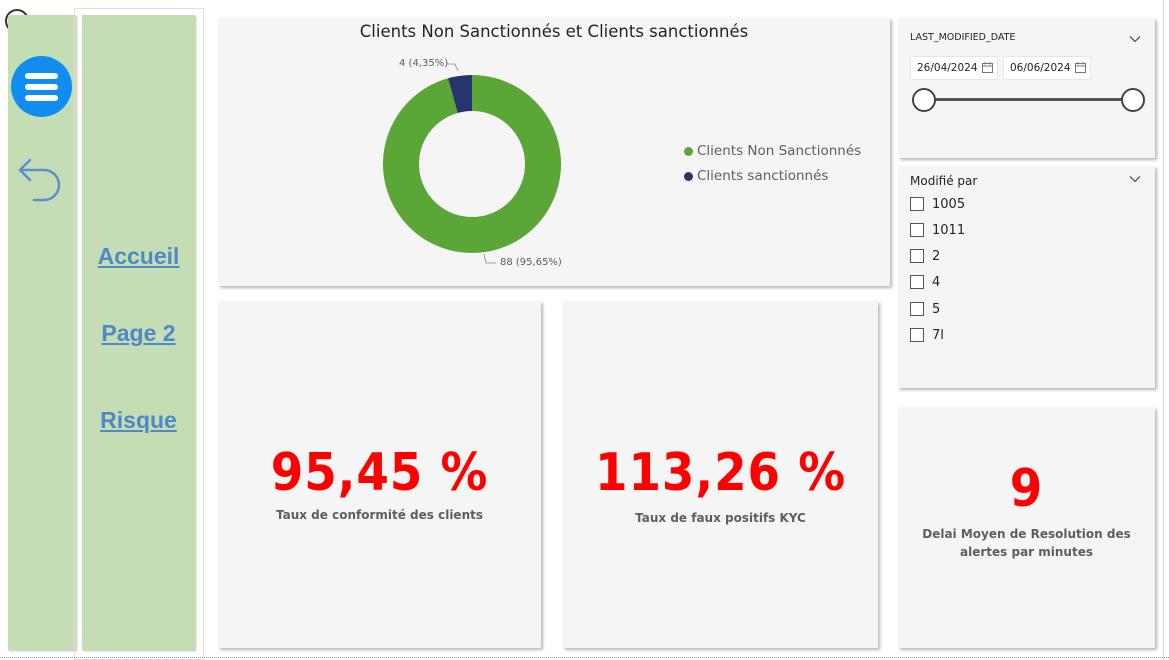 The image size is (1169, 660). Describe the element at coordinates (936, 282) in the screenshot. I see `option-label: 4` at that location.